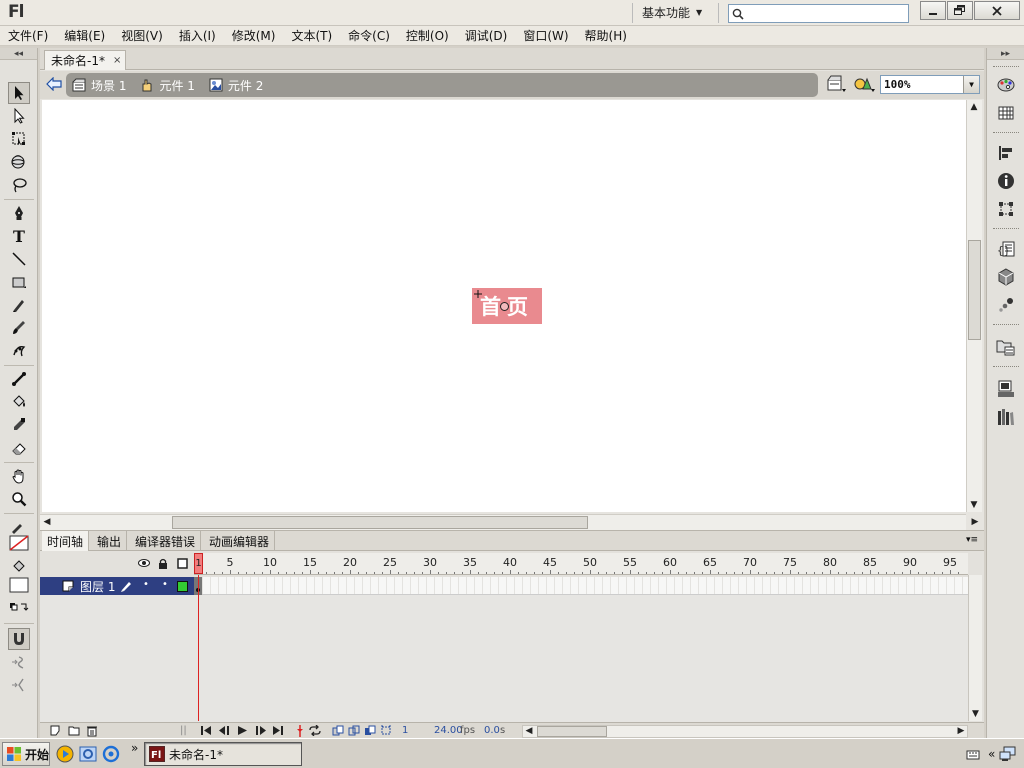 This screenshot has height=768, width=1024. What do you see at coordinates (545, 35) in the screenshot?
I see `menu-window: 窗口(W)` at bounding box center [545, 35].